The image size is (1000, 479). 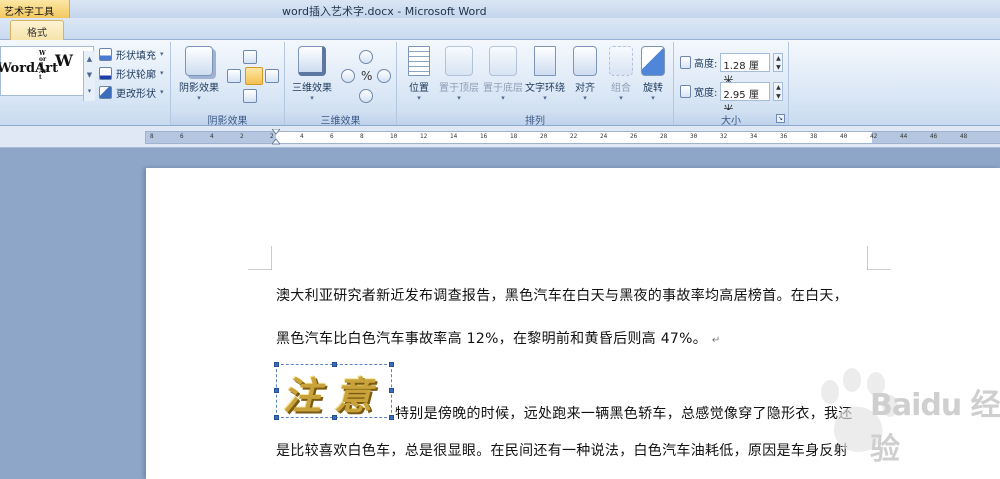 I want to click on tilt-down-icon, so click(x=366, y=96).